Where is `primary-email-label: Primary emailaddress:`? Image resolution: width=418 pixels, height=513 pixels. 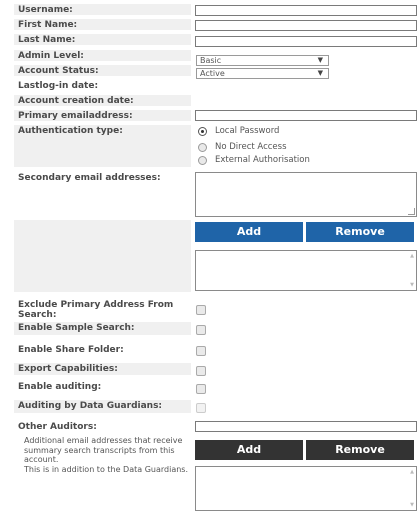
primary-email-label: Primary emailaddress: is located at coordinates (102, 115).